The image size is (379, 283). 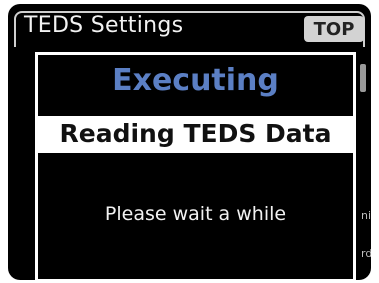 What do you see at coordinates (366, 215) in the screenshot?
I see `background-text-fragment: nit` at bounding box center [366, 215].